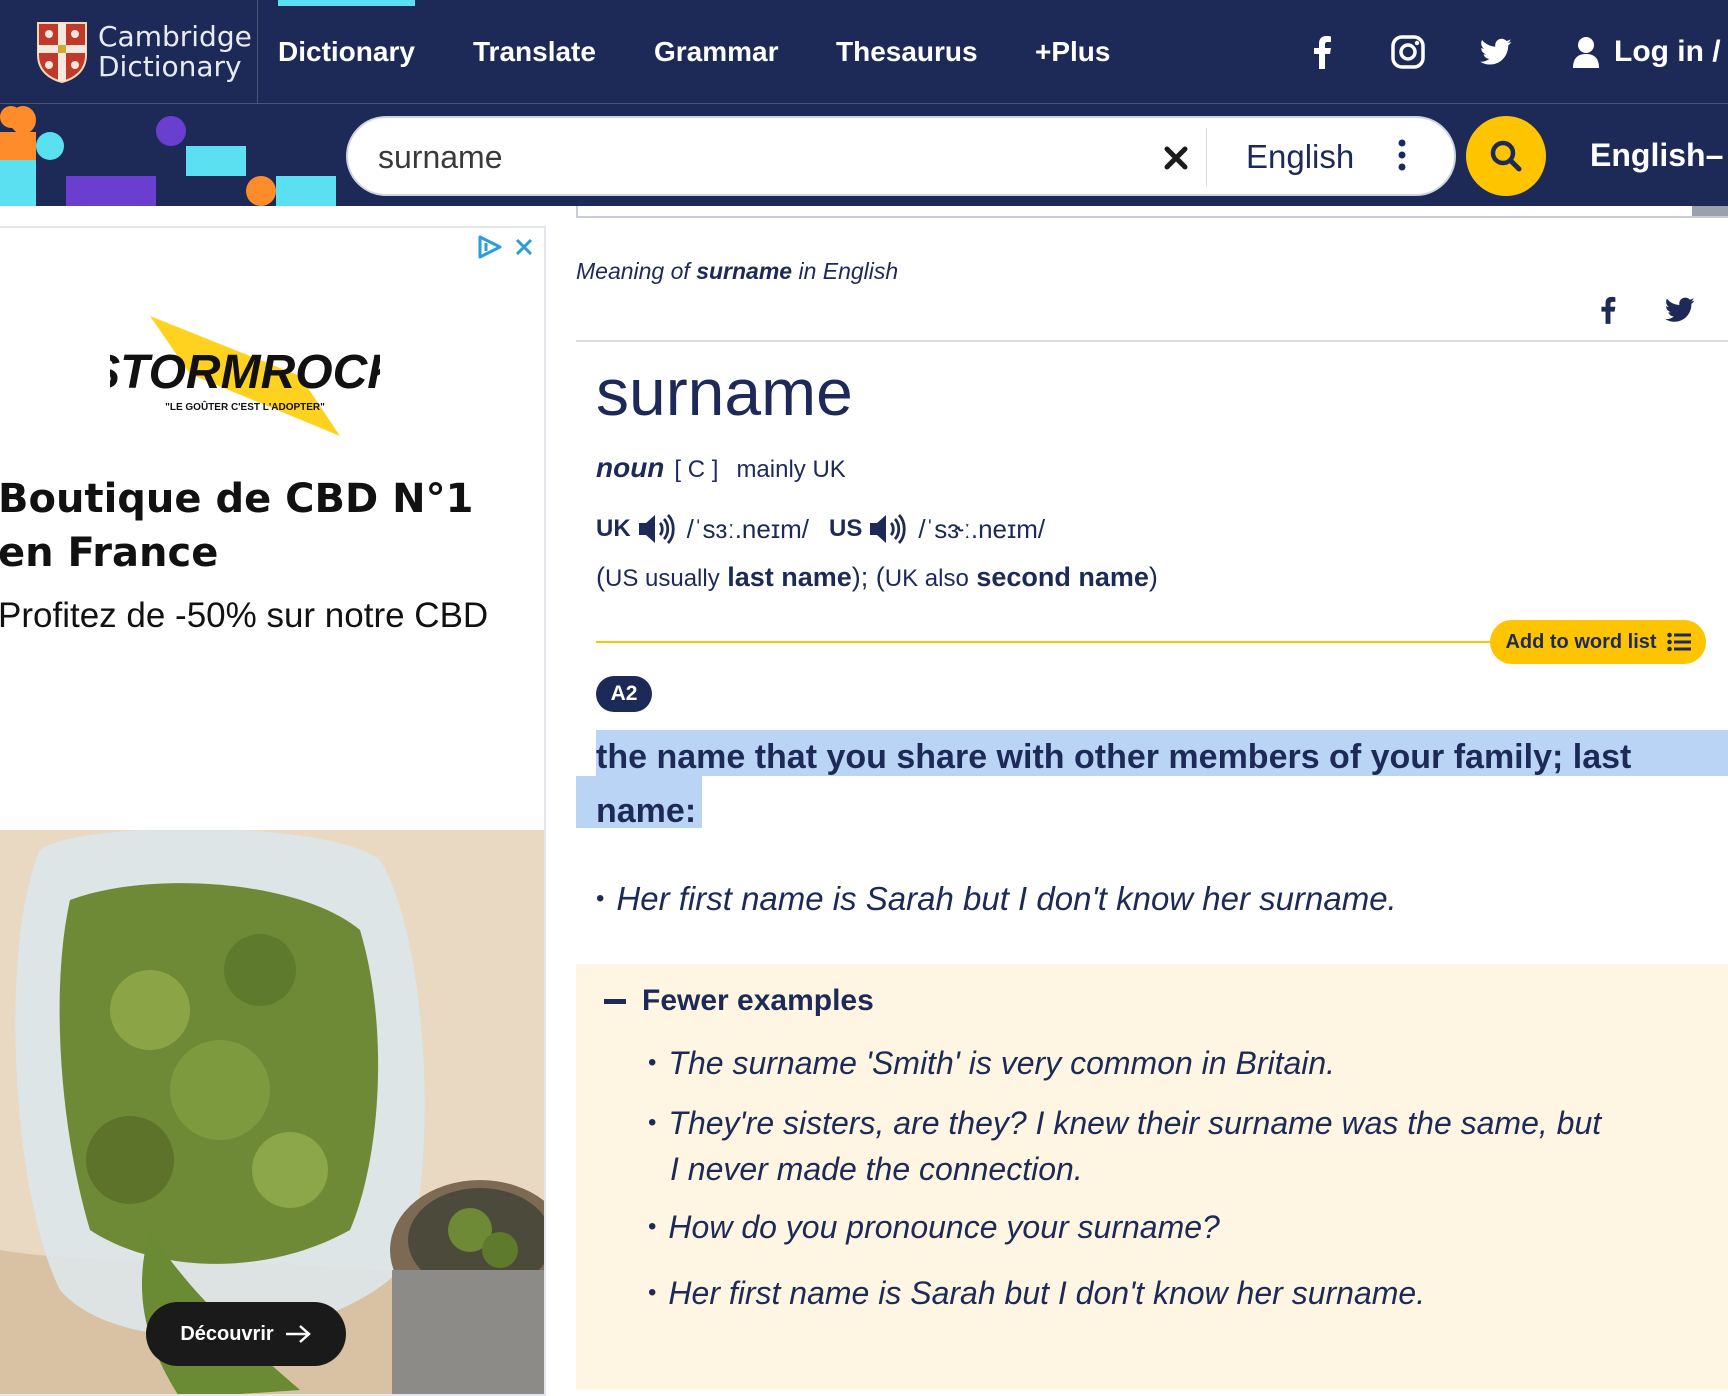 Image resolution: width=1728 pixels, height=1396 pixels. Describe the element at coordinates (716, 52) in the screenshot. I see `nav-grammar: Grammar` at that location.